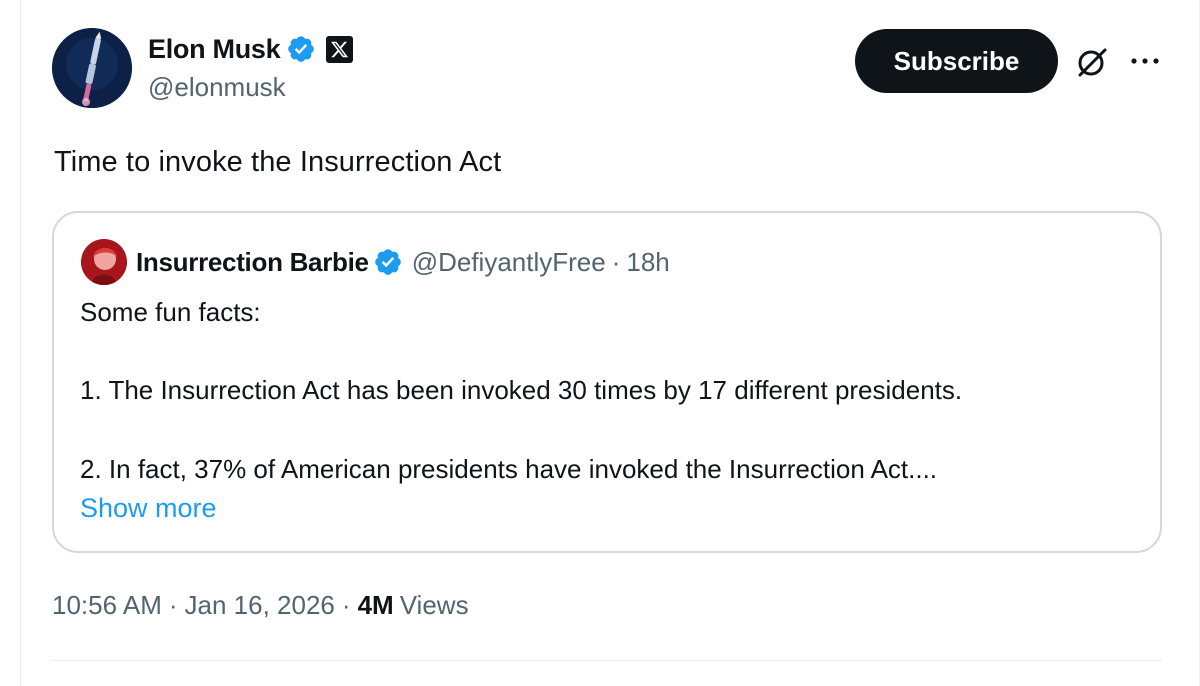 This screenshot has width=1200, height=686. Describe the element at coordinates (376, 605) in the screenshot. I see `views-count: 4M` at that location.